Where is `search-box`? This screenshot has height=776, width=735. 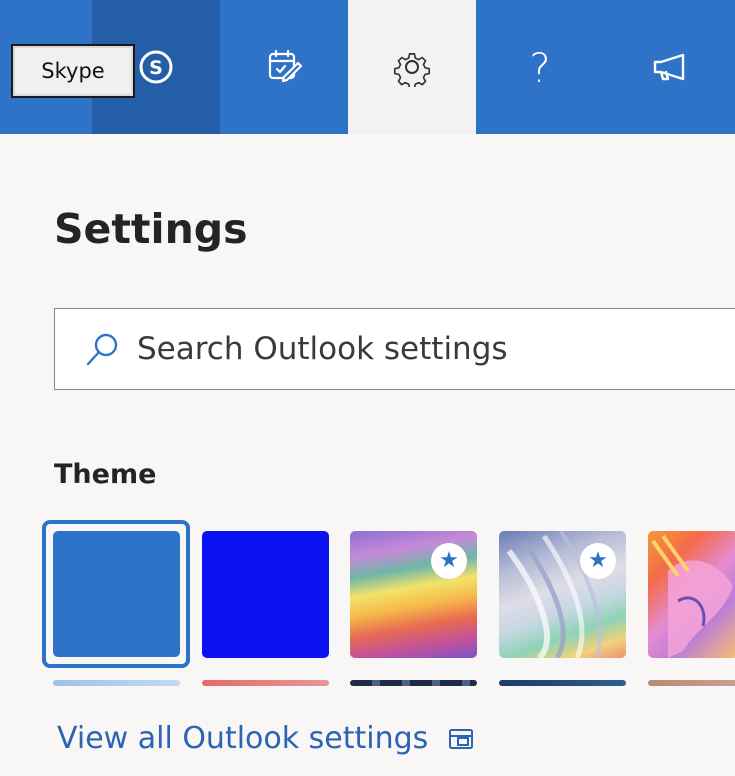
search-box is located at coordinates (394, 349).